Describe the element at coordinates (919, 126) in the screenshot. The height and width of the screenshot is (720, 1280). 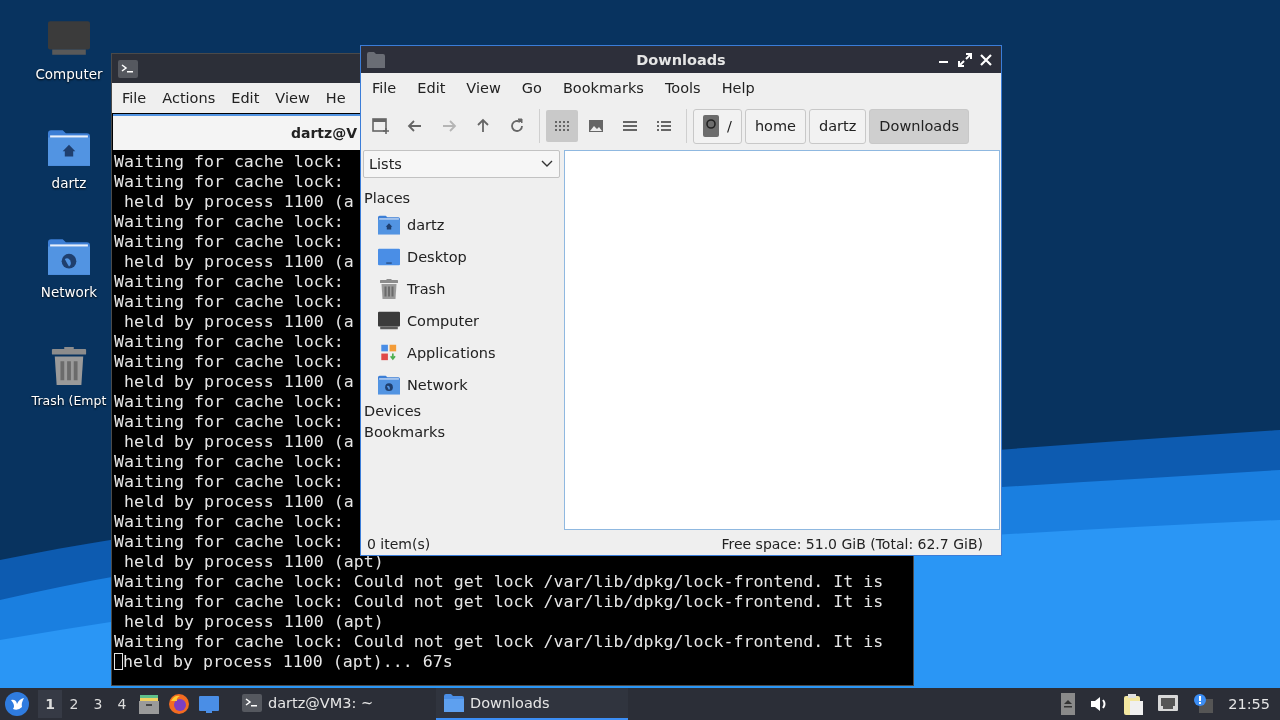
I see `path-button: Downloads` at that location.